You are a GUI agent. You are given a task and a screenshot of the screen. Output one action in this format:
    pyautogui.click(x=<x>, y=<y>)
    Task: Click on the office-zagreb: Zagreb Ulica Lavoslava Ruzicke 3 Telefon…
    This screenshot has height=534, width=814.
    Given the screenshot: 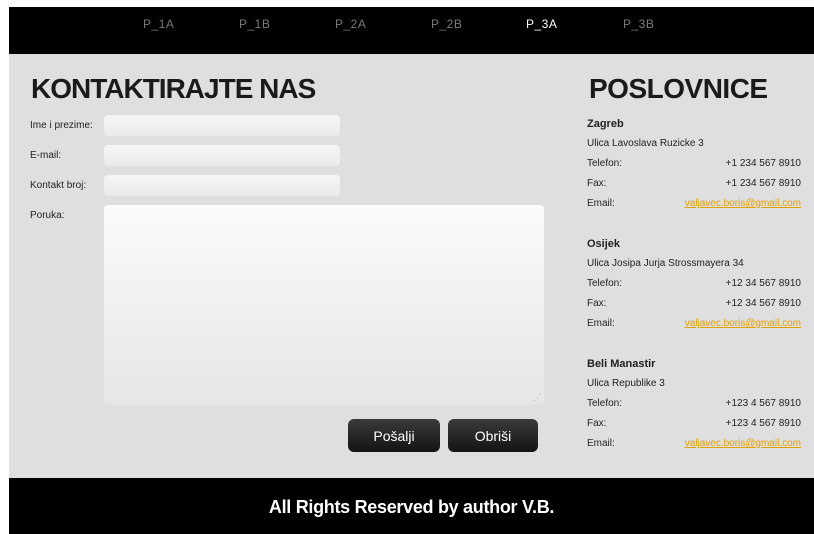 What is the action you would take?
    pyautogui.click(x=694, y=164)
    